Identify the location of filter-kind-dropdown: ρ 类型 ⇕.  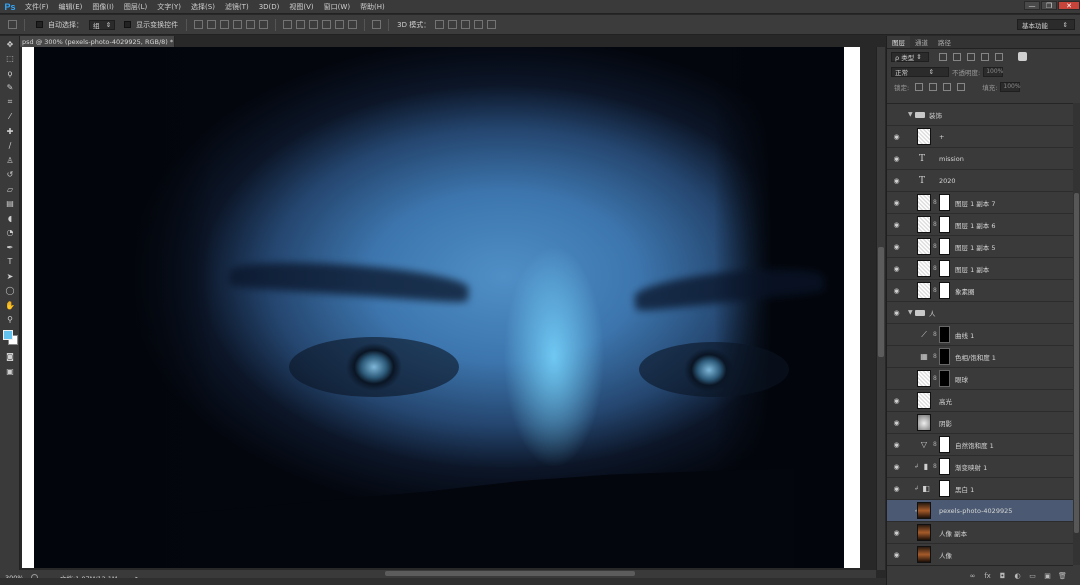
(910, 56).